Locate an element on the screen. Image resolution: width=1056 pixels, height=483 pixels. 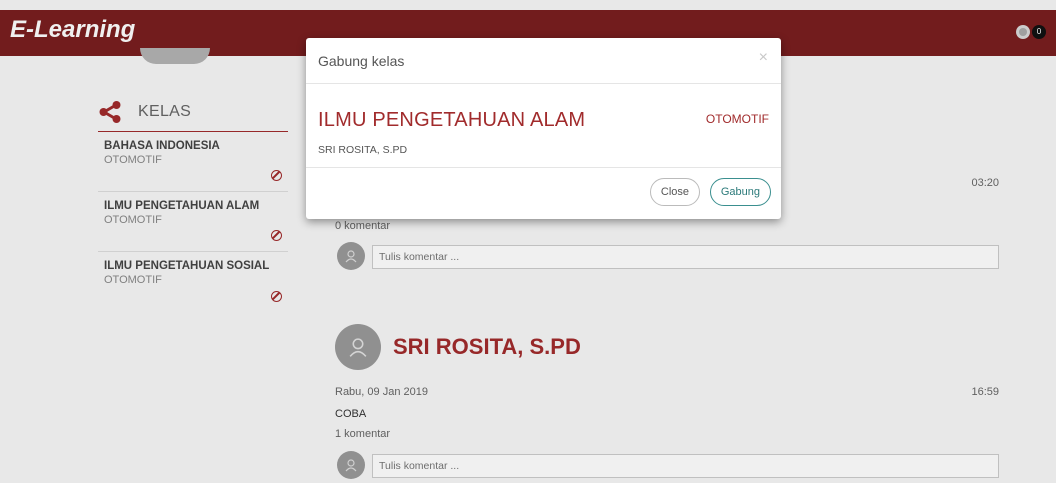
modal-header: Gabung kelas × is located at coordinates (543, 61).